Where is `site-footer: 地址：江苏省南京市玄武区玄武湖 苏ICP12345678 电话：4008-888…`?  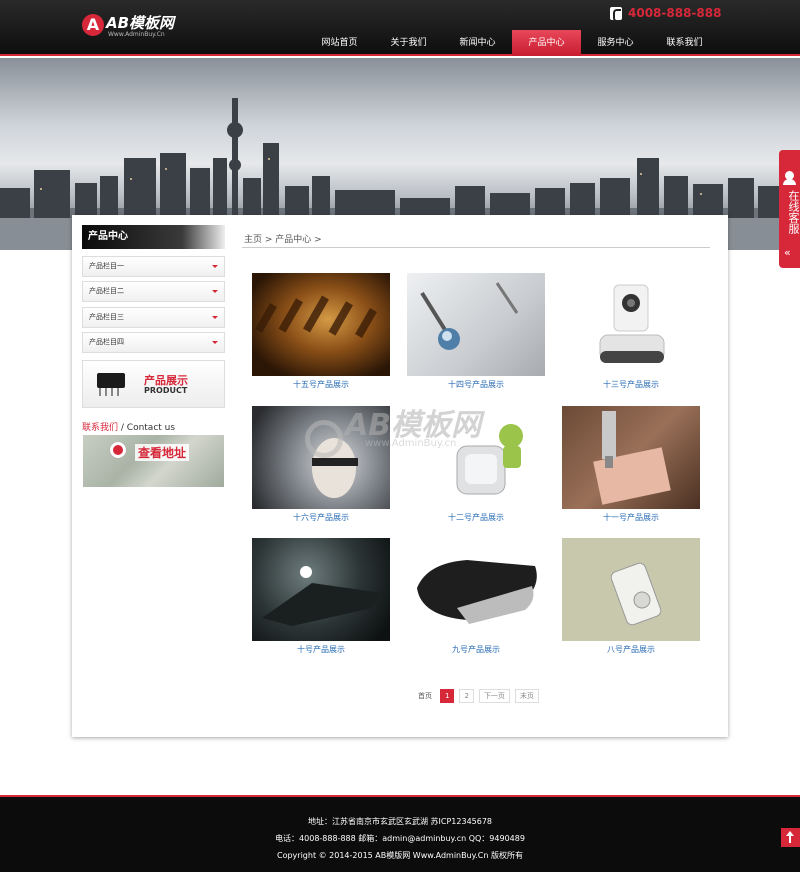
site-footer: 地址：江苏省南京市玄武区玄武湖 苏ICP12345678 电话：4008-888… is located at coordinates (400, 833).